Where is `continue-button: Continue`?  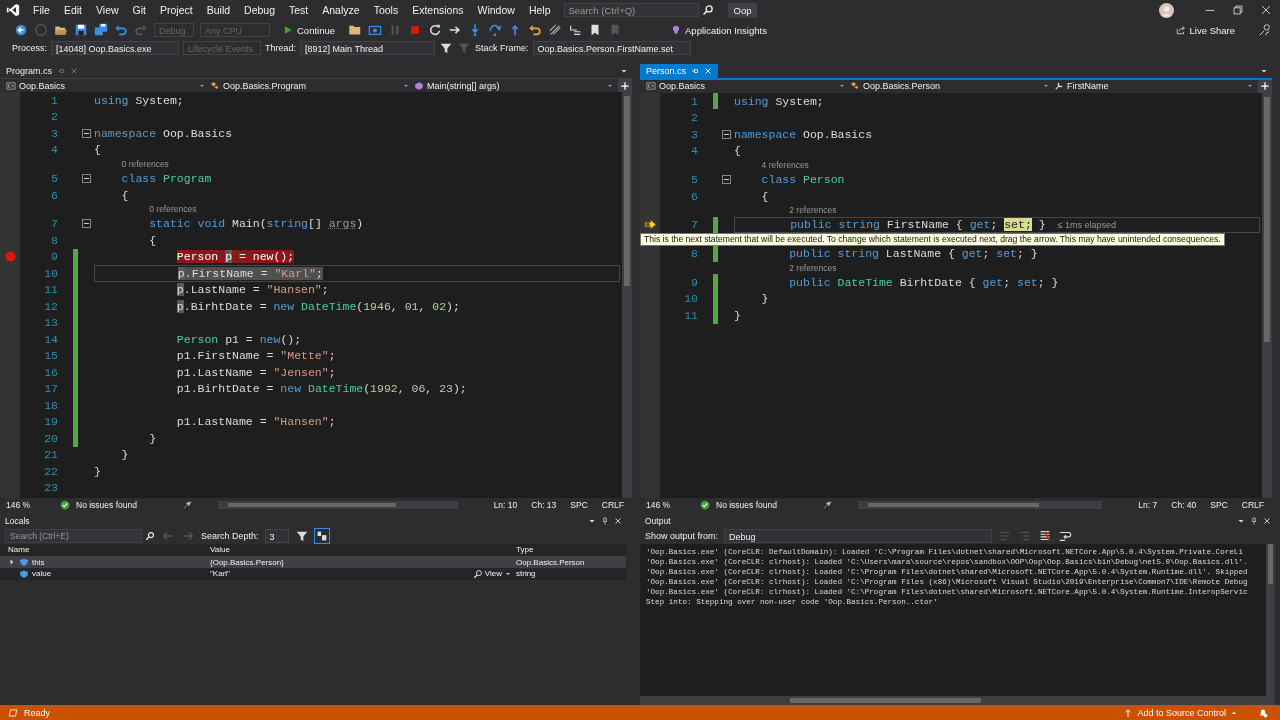 continue-button: Continue is located at coordinates (309, 30).